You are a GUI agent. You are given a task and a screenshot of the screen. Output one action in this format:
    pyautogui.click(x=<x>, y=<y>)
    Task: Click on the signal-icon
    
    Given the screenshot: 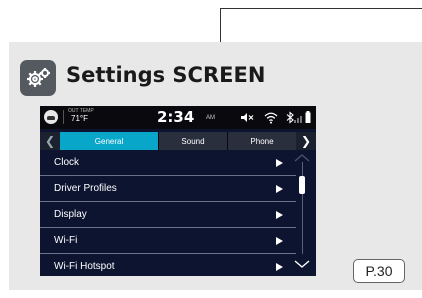 What is the action you would take?
    pyautogui.click(x=298, y=119)
    